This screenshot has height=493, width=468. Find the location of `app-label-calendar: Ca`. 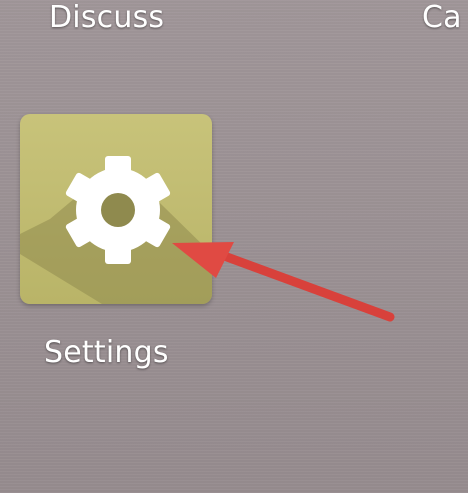

app-label-calendar: Ca is located at coordinates (442, 18).